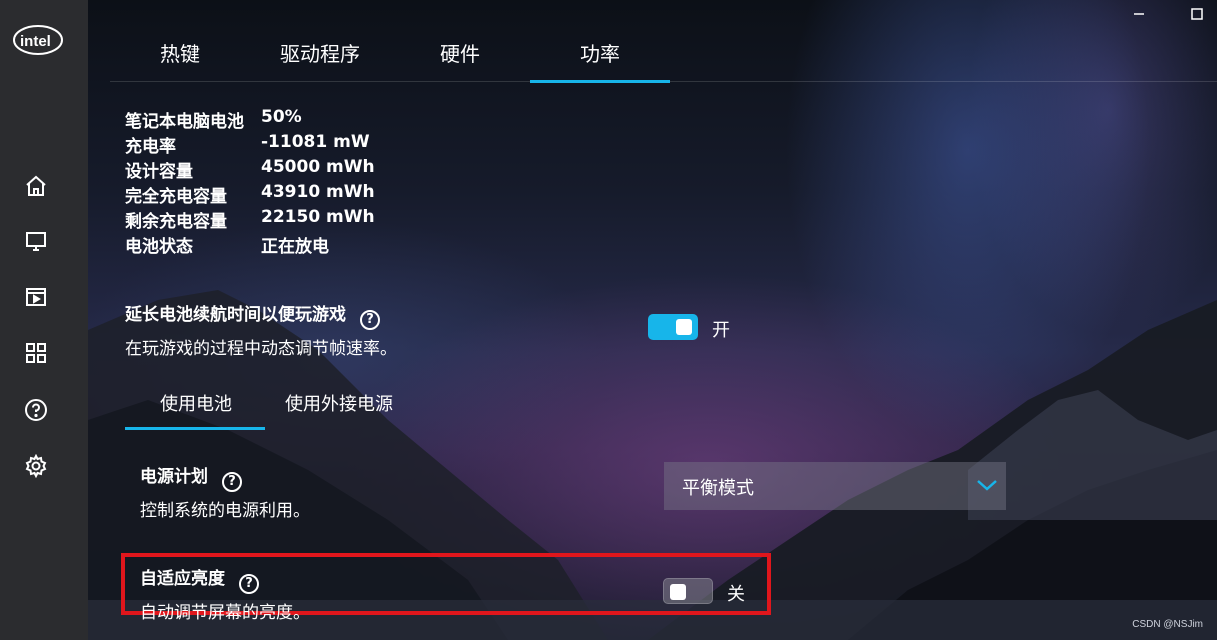 The width and height of the screenshot is (1217, 640). What do you see at coordinates (320, 60) in the screenshot?
I see `tab-drivers: 驱动程序` at bounding box center [320, 60].